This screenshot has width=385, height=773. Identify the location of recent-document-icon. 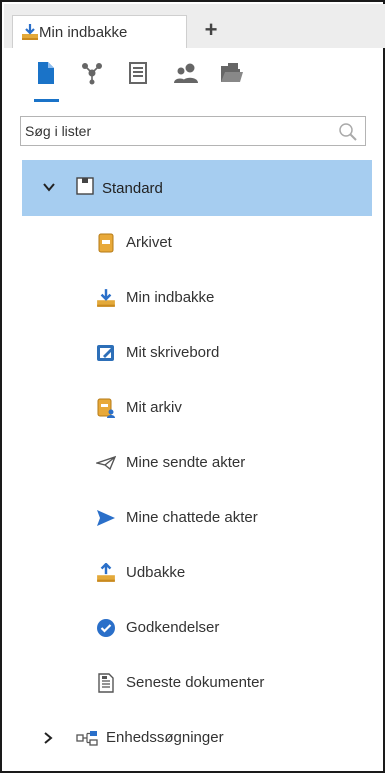
(106, 683).